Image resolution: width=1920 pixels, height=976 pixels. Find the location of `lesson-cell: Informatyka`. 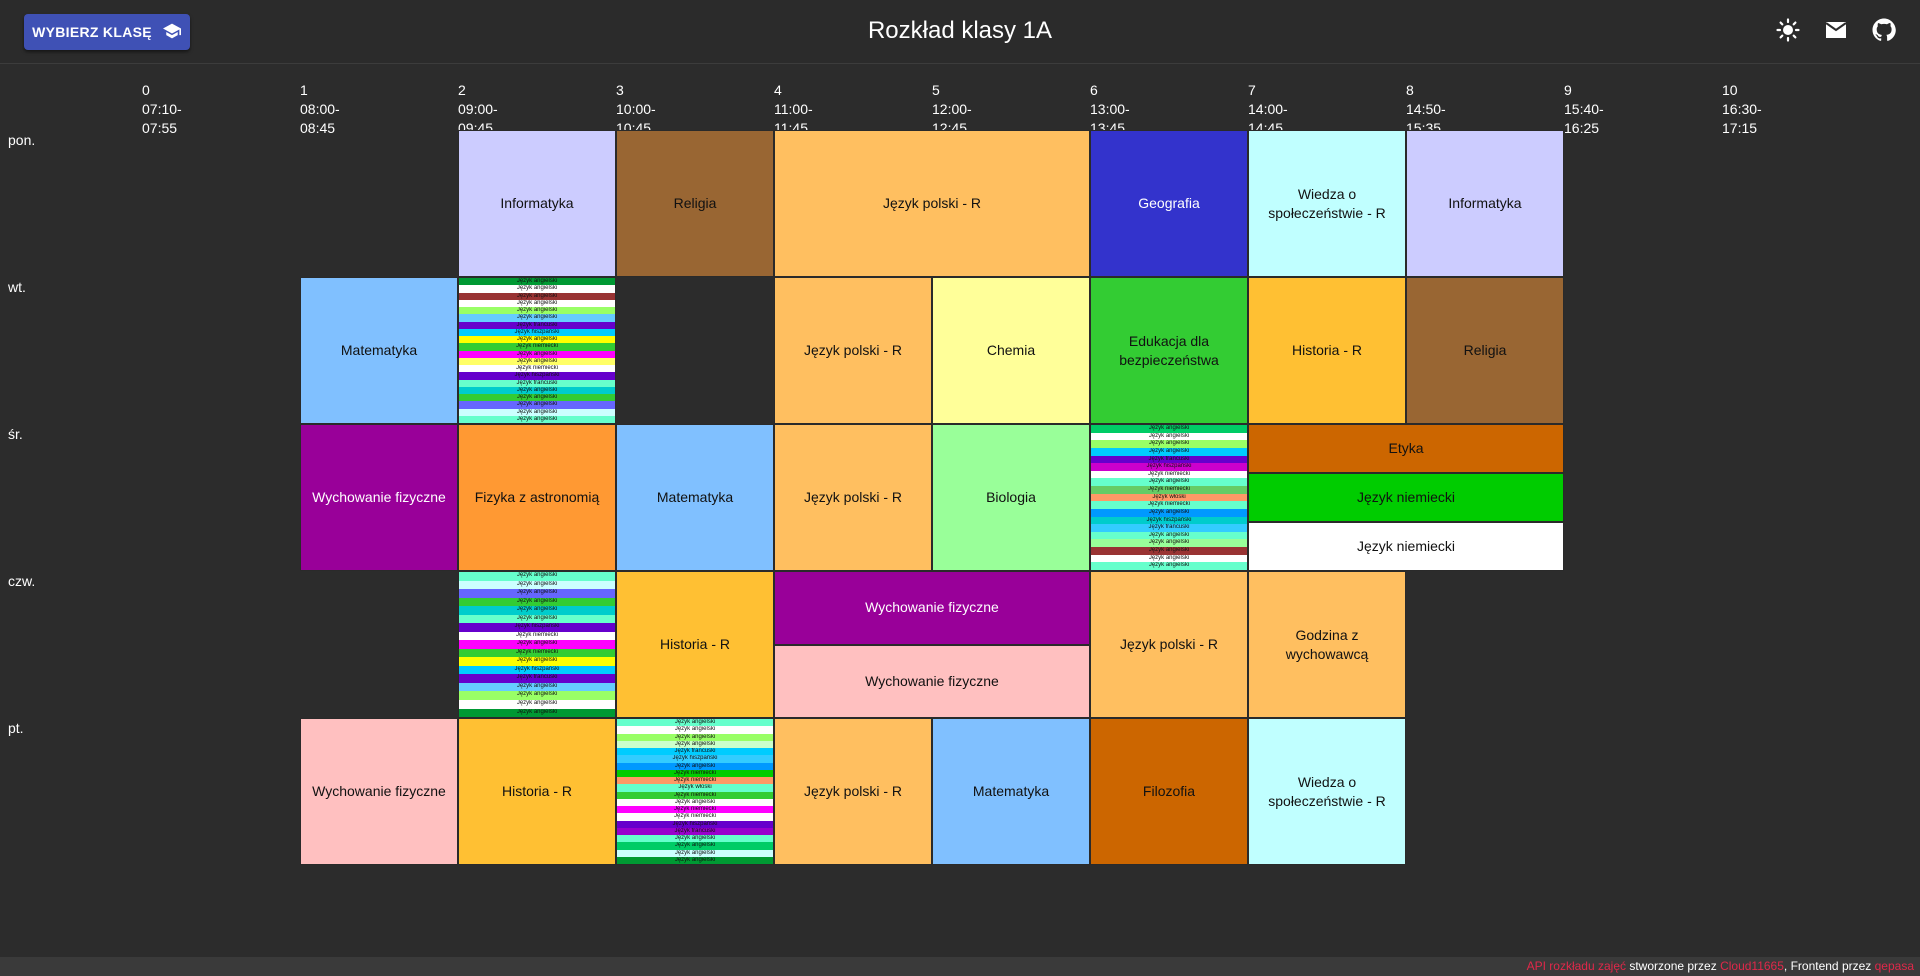

lesson-cell: Informatyka is located at coordinates (537, 203).